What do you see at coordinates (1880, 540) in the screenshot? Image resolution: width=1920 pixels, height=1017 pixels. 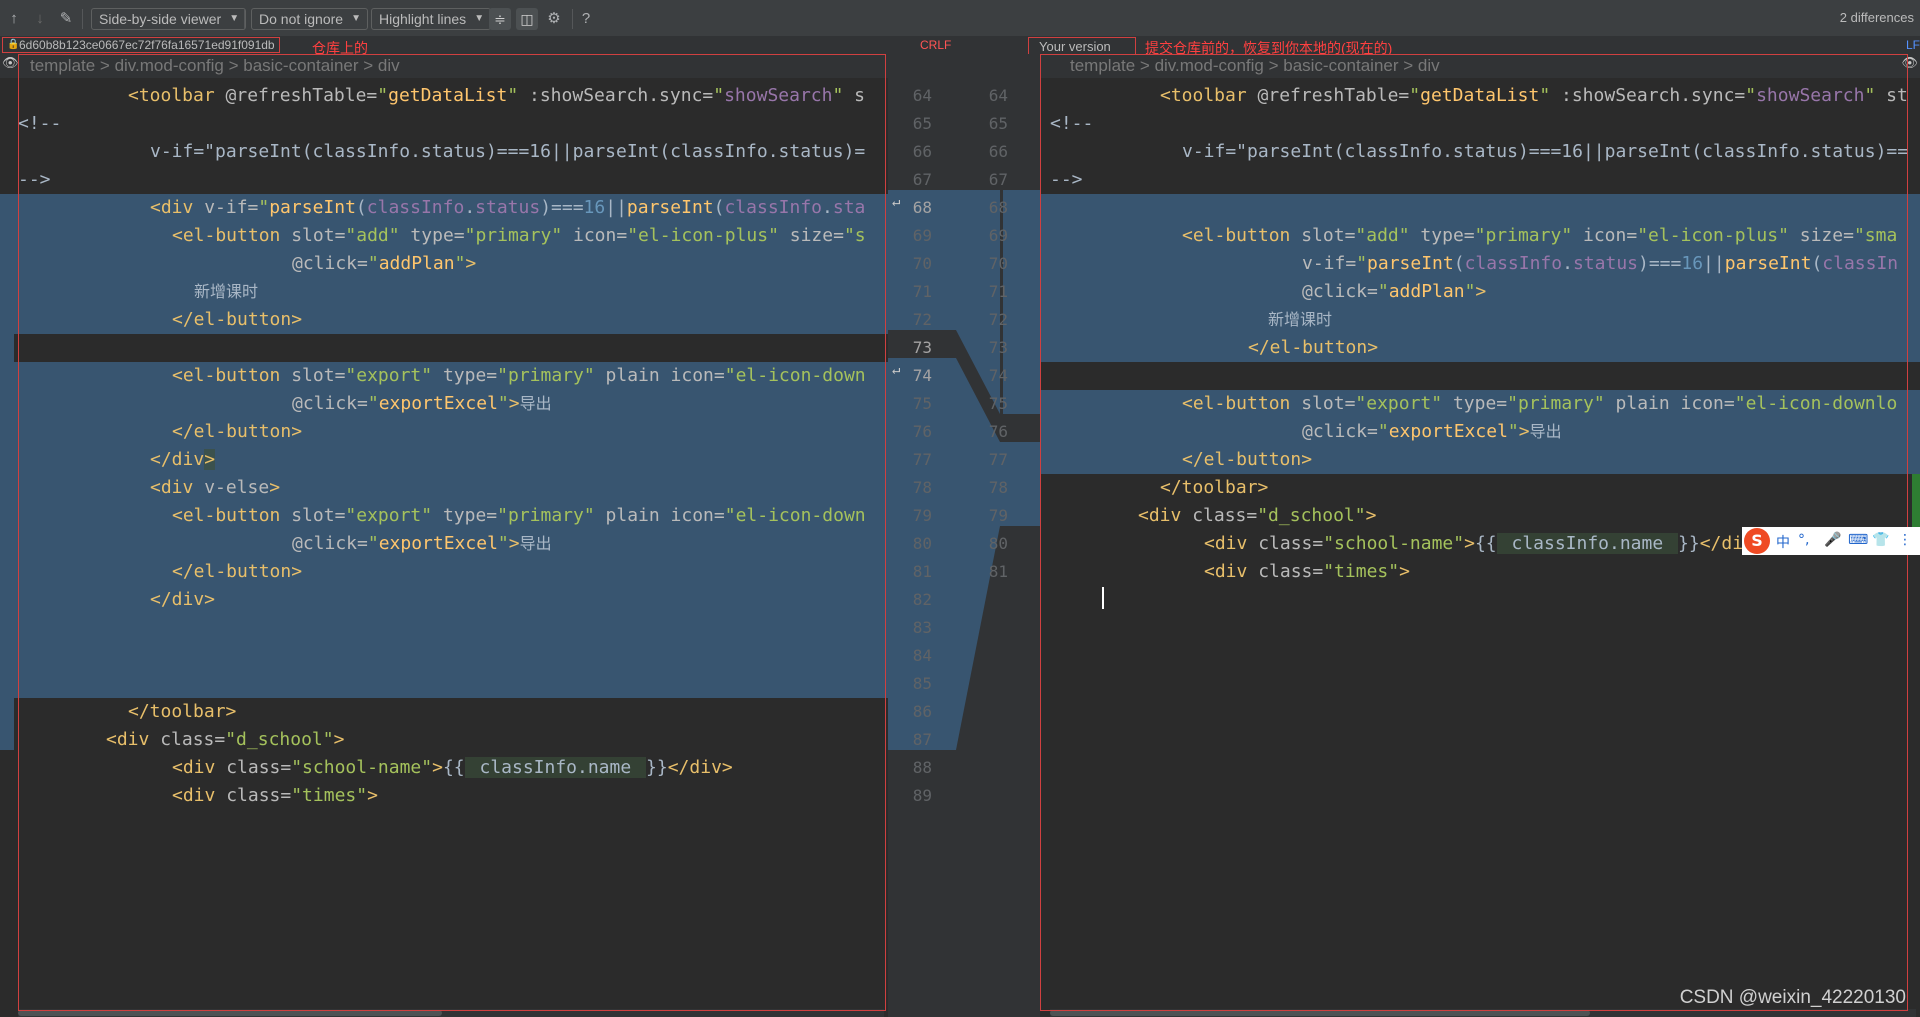 I see `skin-icon: 👕` at bounding box center [1880, 540].